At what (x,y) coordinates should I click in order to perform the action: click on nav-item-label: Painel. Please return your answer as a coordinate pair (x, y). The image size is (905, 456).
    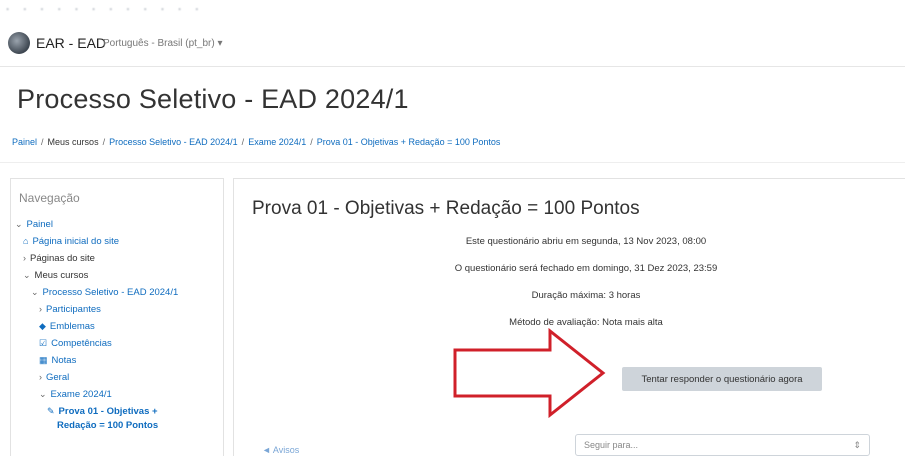
    Looking at the image, I should click on (40, 224).